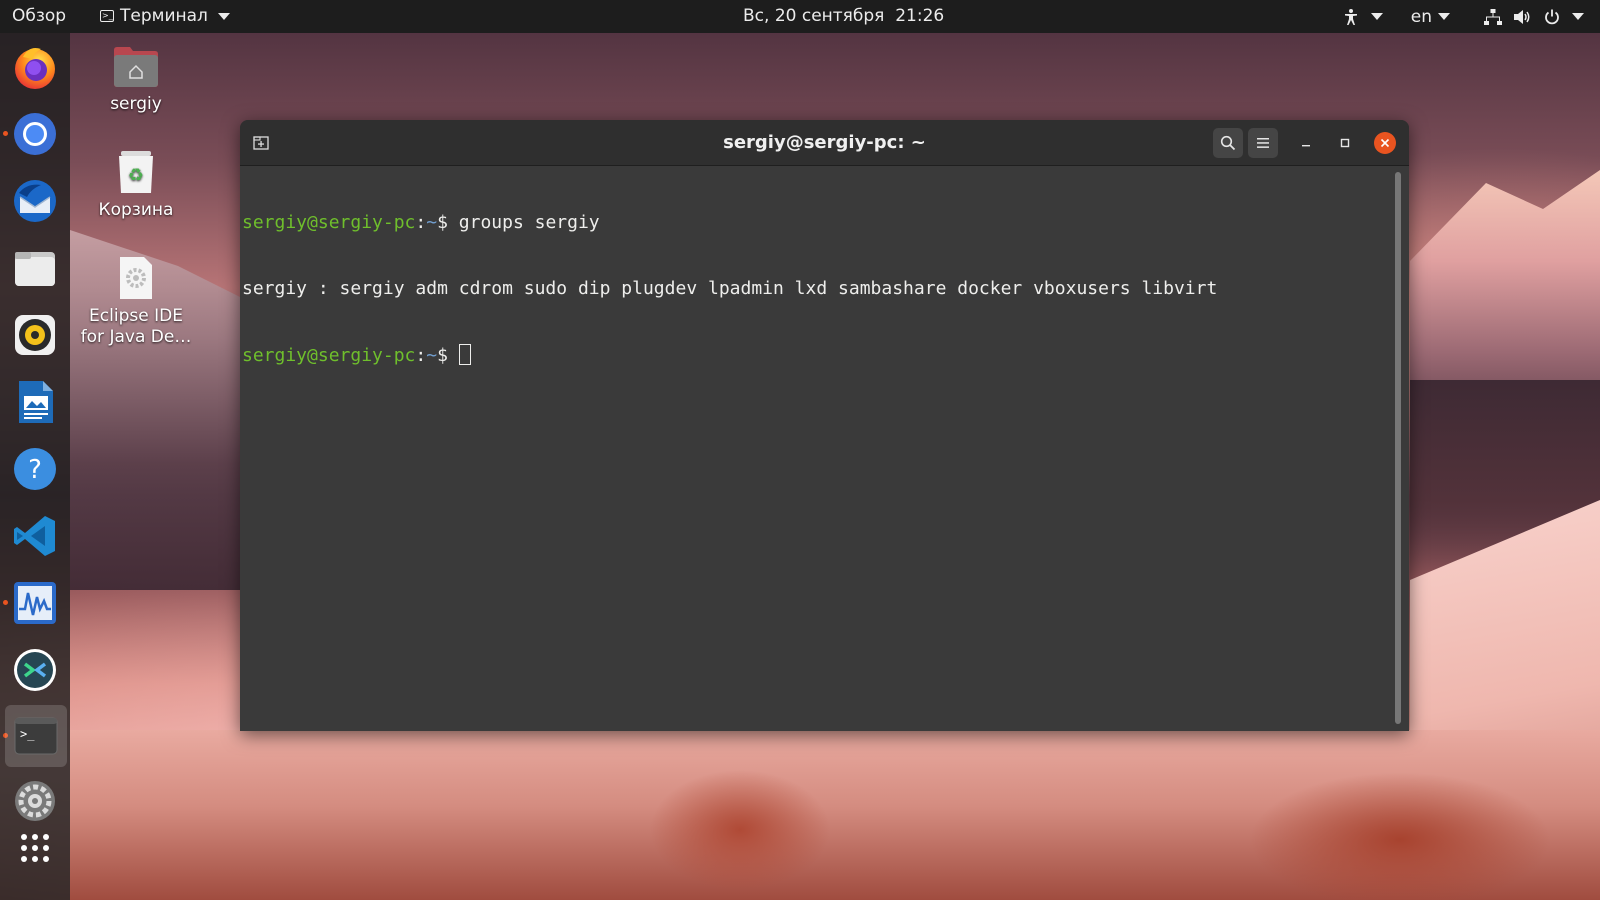  I want to click on language-label: en, so click(1421, 16).